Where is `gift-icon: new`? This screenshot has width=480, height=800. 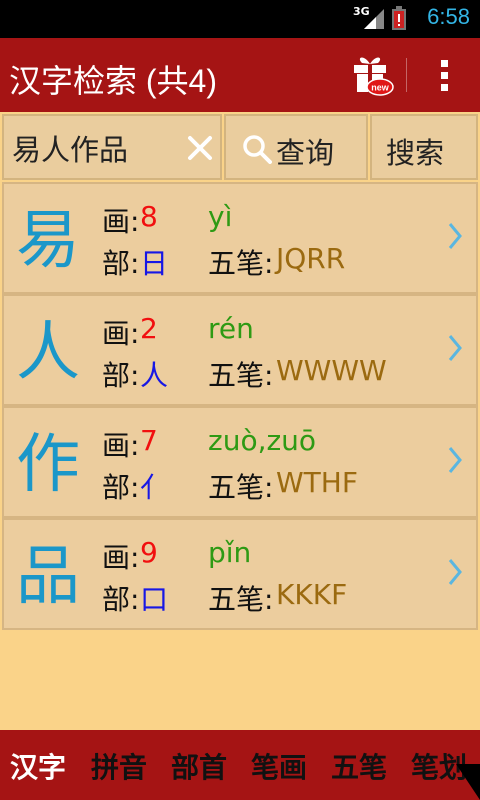 gift-icon: new is located at coordinates (372, 74).